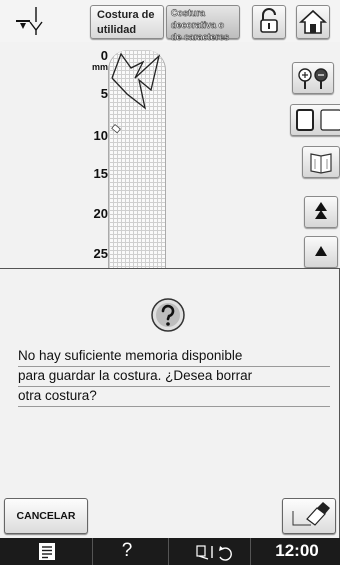 This screenshot has height=565, width=340. I want to click on up-arrow-icon, so click(321, 251).